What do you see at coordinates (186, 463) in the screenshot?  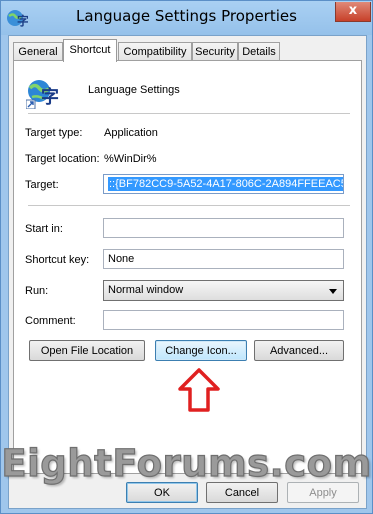 I see `watermark: EightForums.com` at bounding box center [186, 463].